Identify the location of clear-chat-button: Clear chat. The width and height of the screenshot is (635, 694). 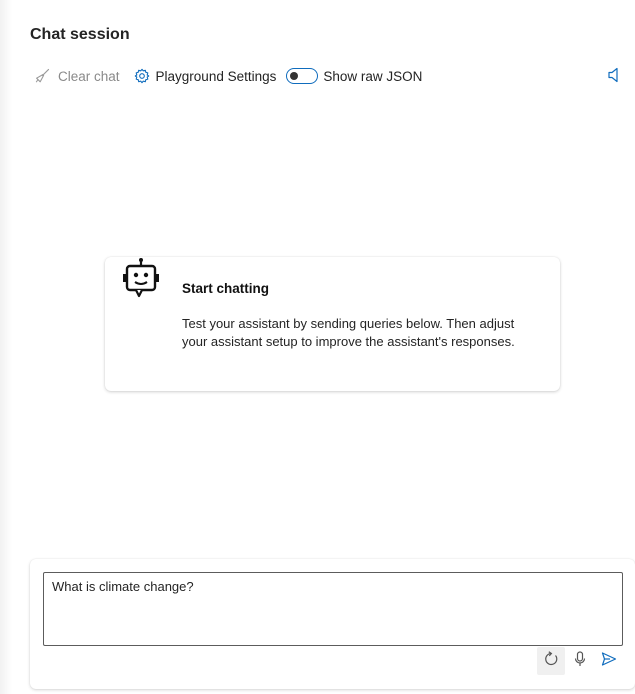
(77, 76).